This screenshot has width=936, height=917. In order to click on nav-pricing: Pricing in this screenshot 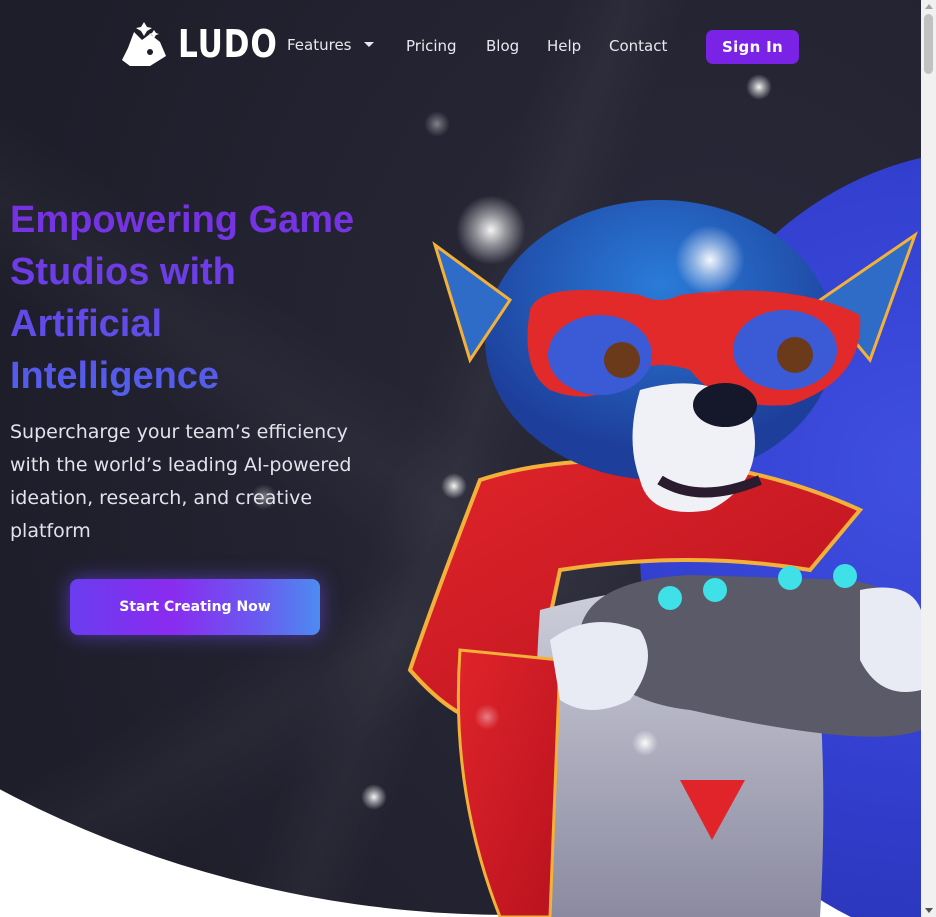, I will do `click(431, 46)`.